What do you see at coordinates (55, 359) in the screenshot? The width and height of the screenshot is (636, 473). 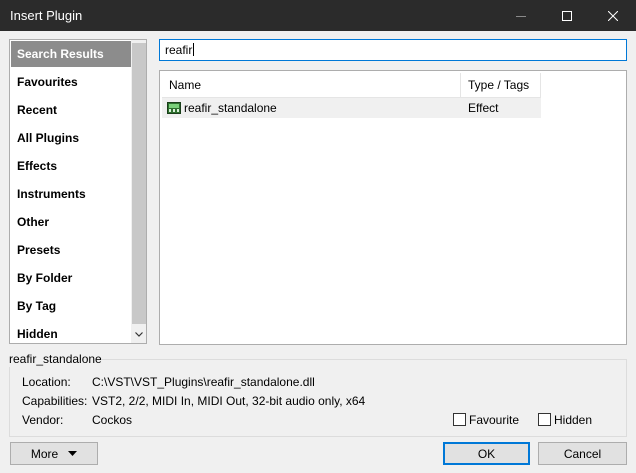 I see `details-title: reafir_standalone` at bounding box center [55, 359].